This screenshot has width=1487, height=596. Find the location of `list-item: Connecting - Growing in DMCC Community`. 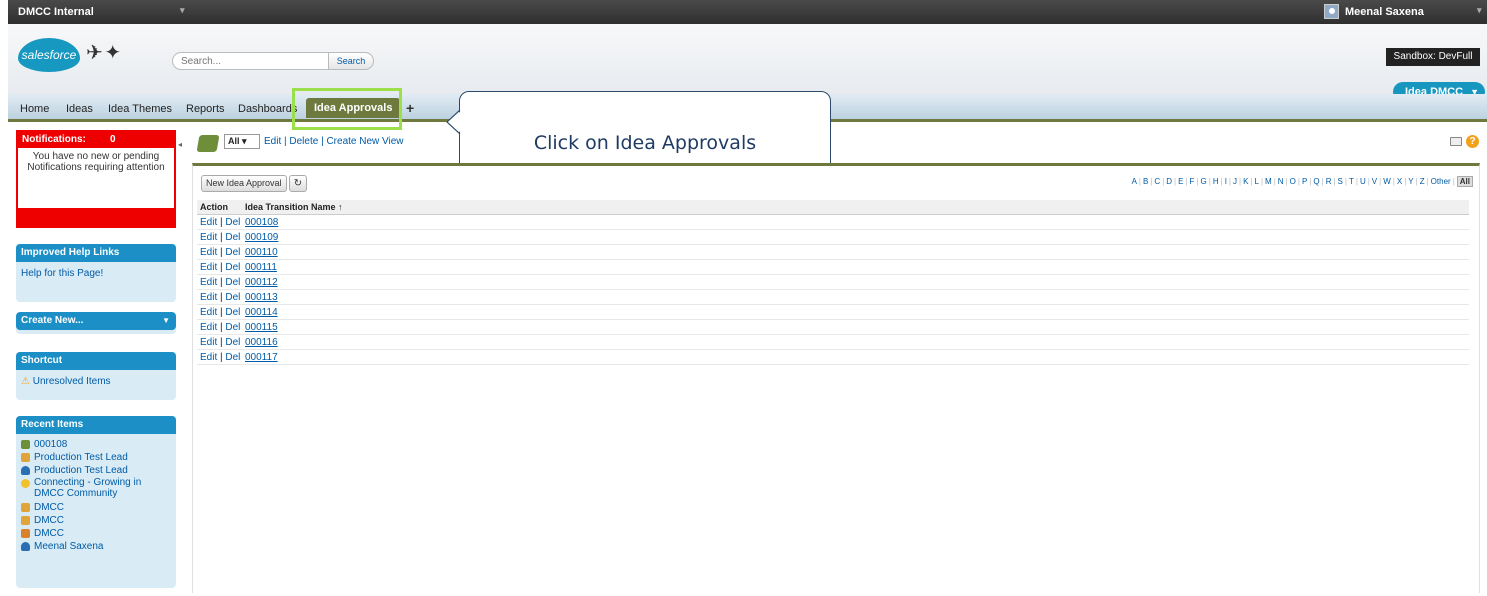

list-item: Connecting - Growing in DMCC Community is located at coordinates (96, 489).